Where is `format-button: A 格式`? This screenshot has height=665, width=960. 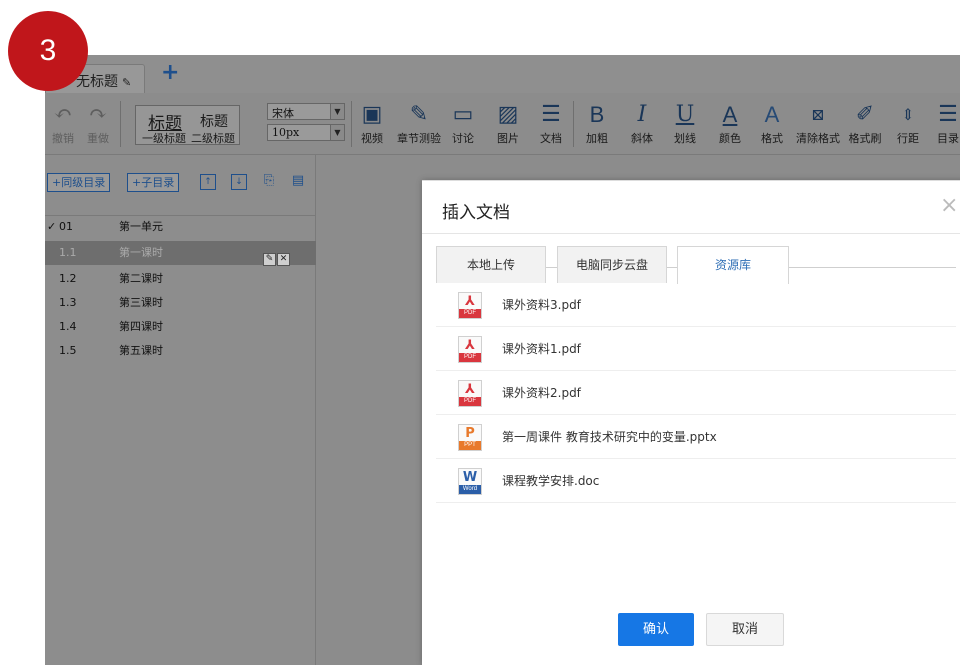
format-button: A 格式 is located at coordinates (772, 124).